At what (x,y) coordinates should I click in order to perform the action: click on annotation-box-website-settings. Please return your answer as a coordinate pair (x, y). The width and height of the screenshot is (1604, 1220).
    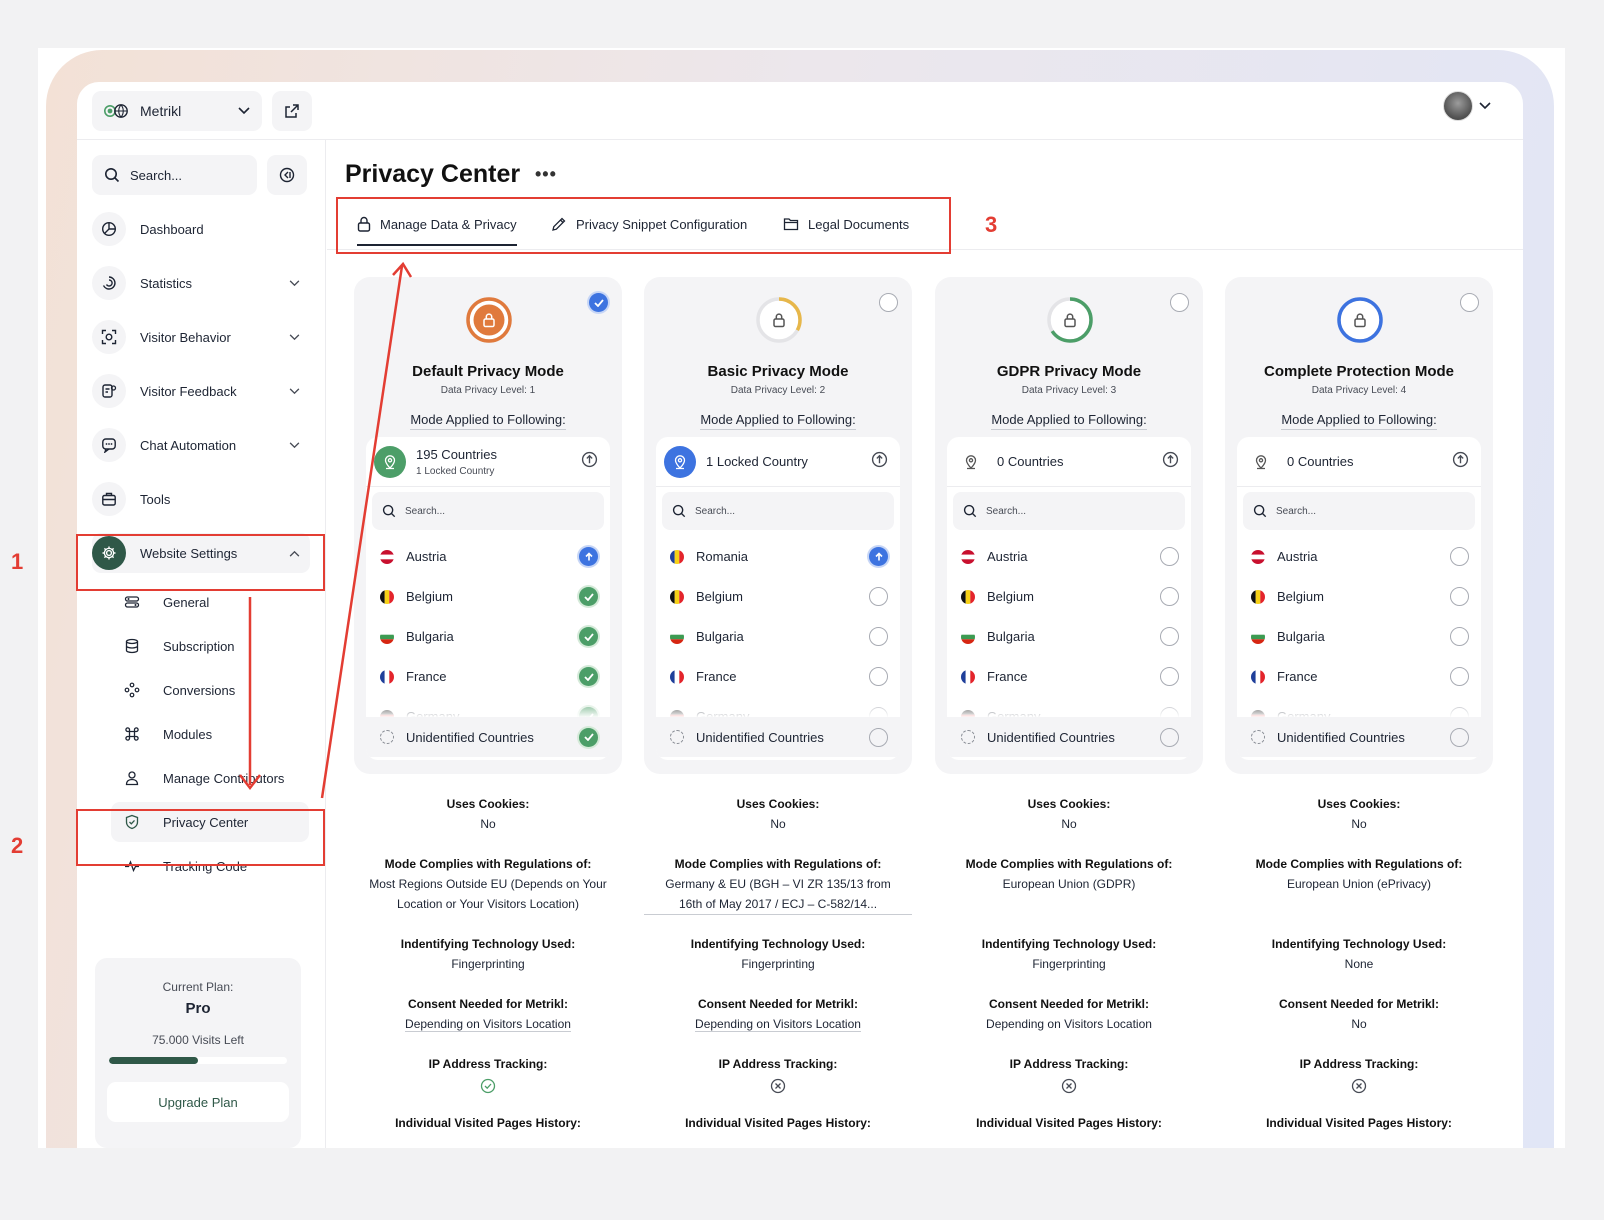
    Looking at the image, I should click on (200, 562).